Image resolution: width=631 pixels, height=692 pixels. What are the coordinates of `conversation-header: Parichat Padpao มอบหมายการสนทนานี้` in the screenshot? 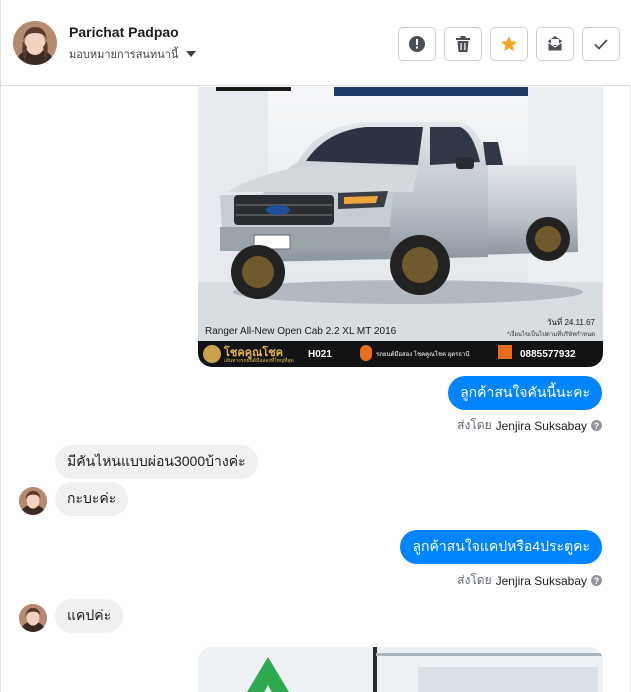 It's located at (316, 43).